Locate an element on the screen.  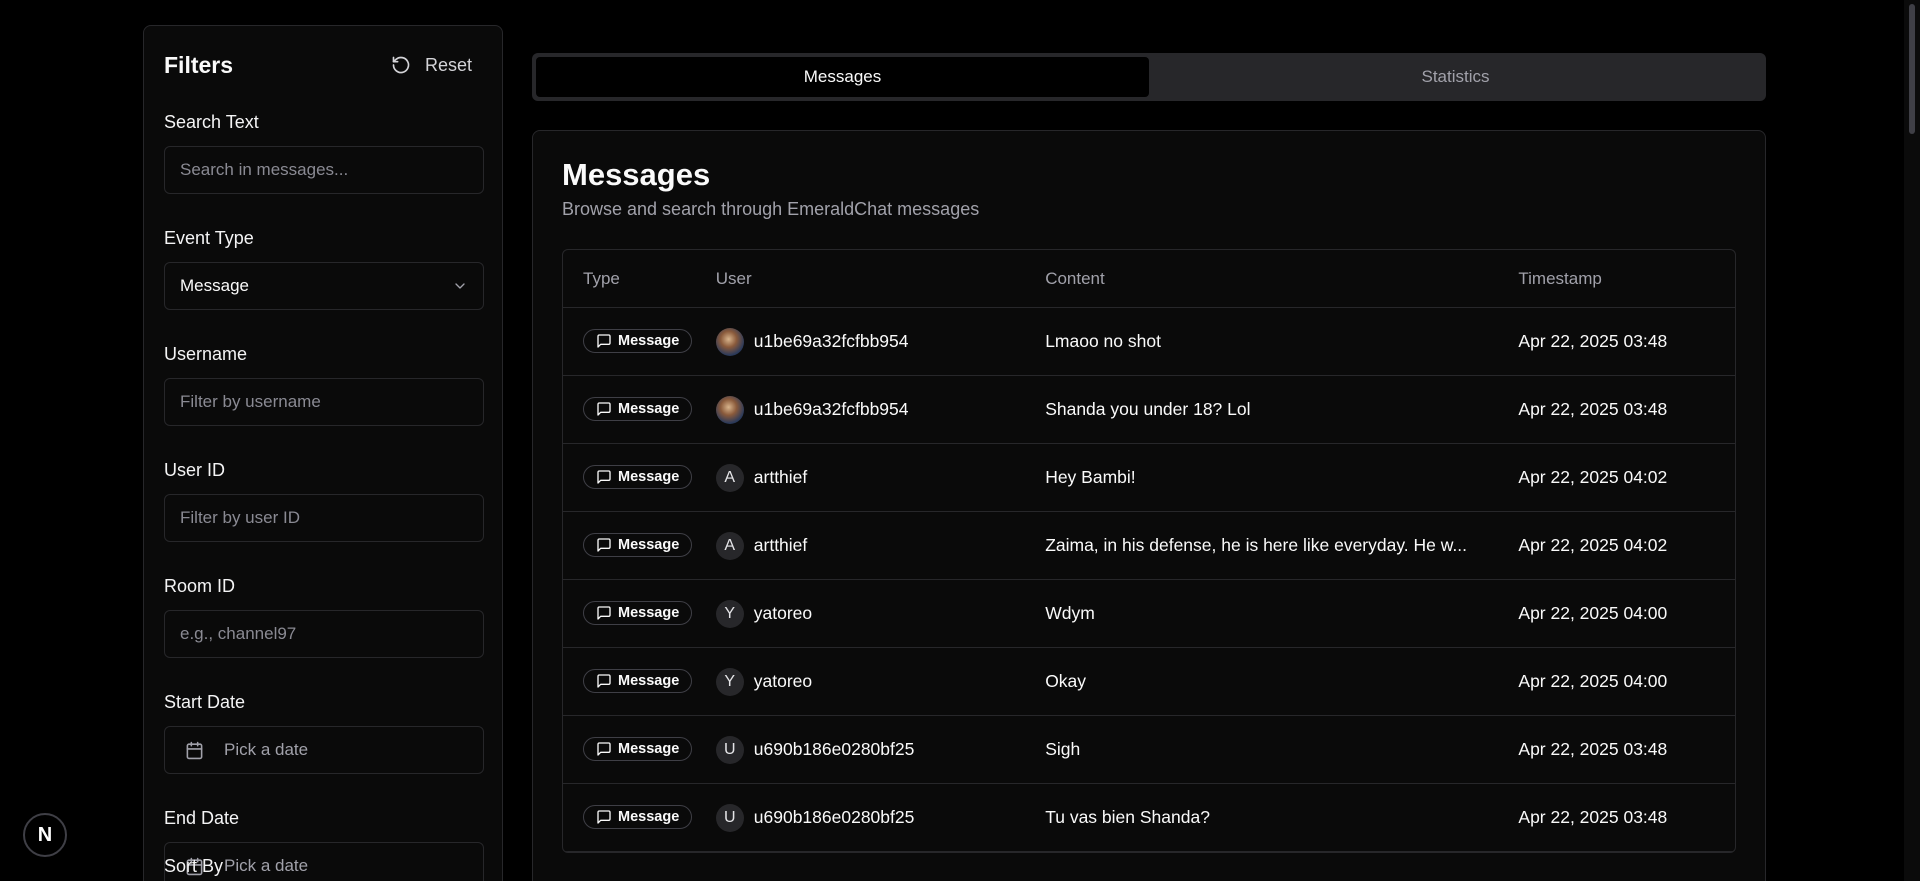
chevron-down-icon is located at coordinates (460, 286).